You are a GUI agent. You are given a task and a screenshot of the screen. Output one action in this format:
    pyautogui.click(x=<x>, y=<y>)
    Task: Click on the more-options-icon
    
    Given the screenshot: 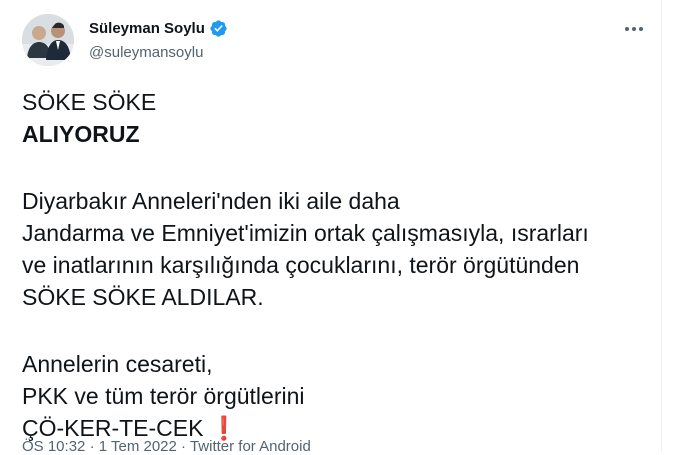 What is the action you would take?
    pyautogui.click(x=634, y=29)
    